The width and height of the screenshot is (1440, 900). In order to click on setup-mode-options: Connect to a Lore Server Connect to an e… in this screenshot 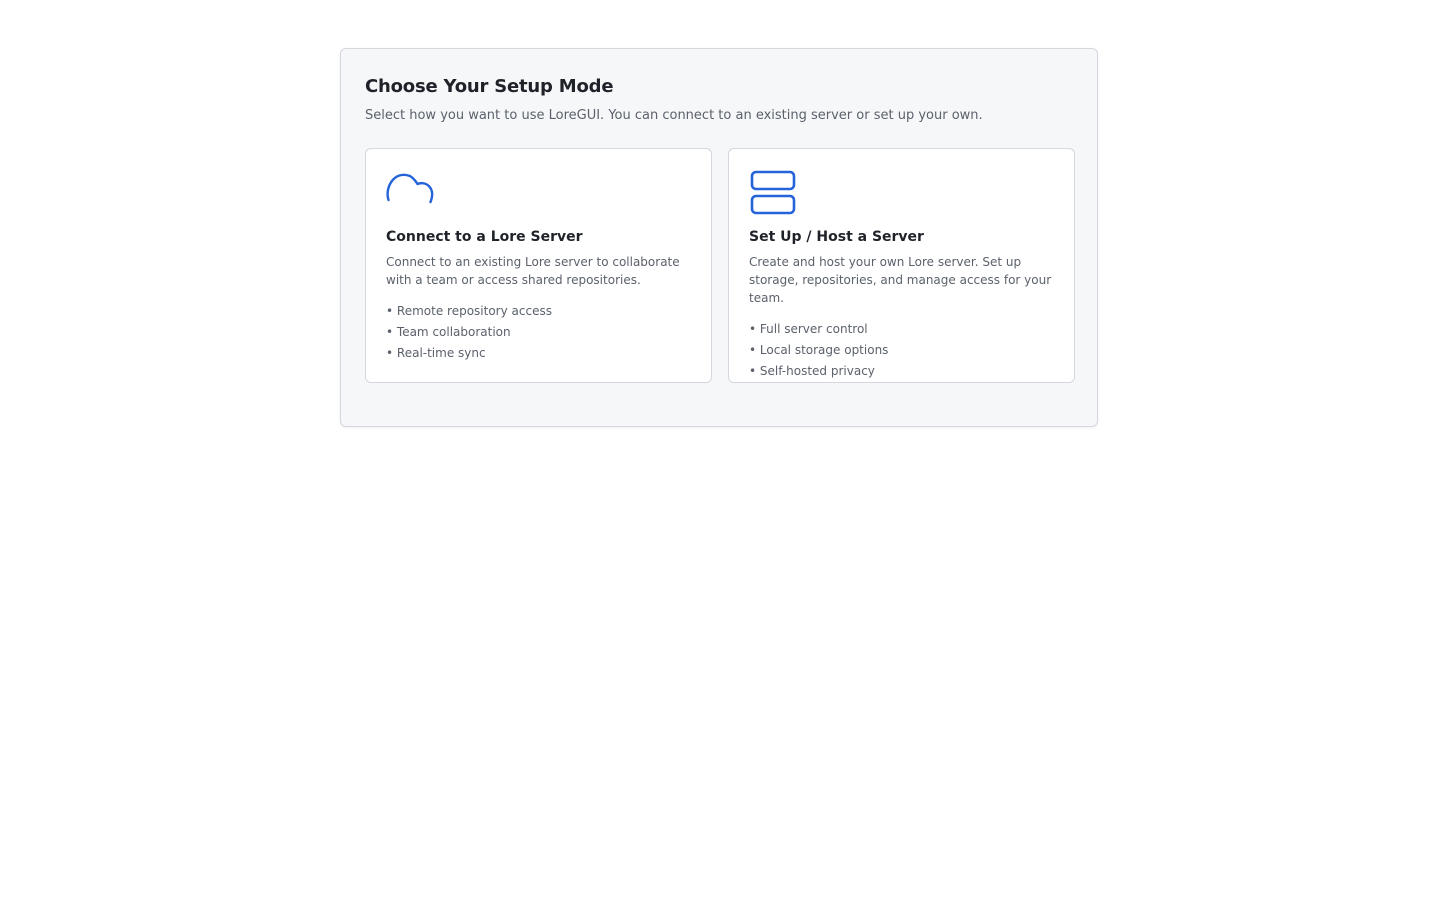, I will do `click(720, 265)`.